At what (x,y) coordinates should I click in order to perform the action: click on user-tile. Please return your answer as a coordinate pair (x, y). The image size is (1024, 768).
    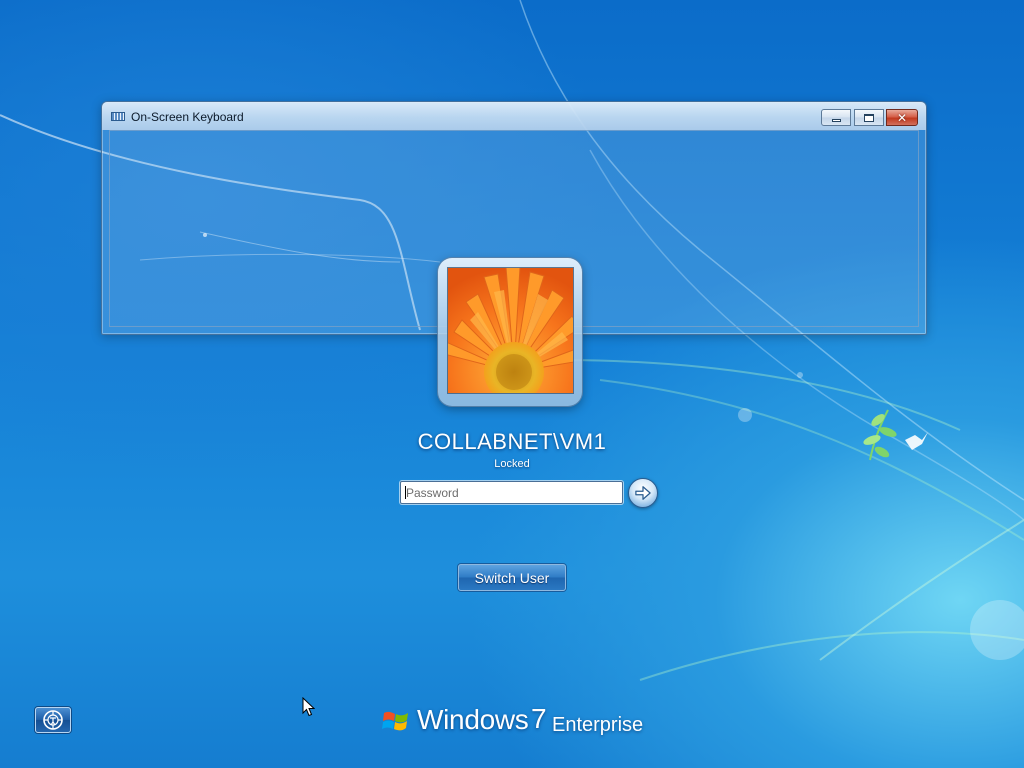
    Looking at the image, I should click on (510, 332).